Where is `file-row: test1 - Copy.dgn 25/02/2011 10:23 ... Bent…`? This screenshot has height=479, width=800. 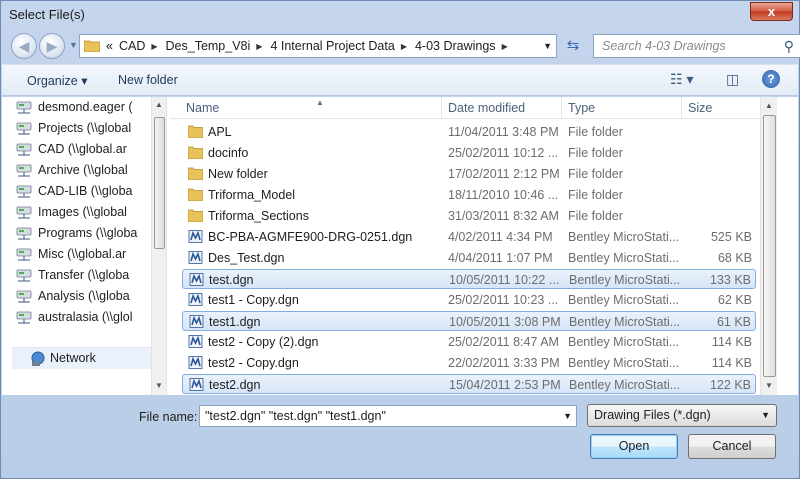 file-row: test1 - Copy.dgn 25/02/2011 10:23 ... Bent… is located at coordinates (469, 300).